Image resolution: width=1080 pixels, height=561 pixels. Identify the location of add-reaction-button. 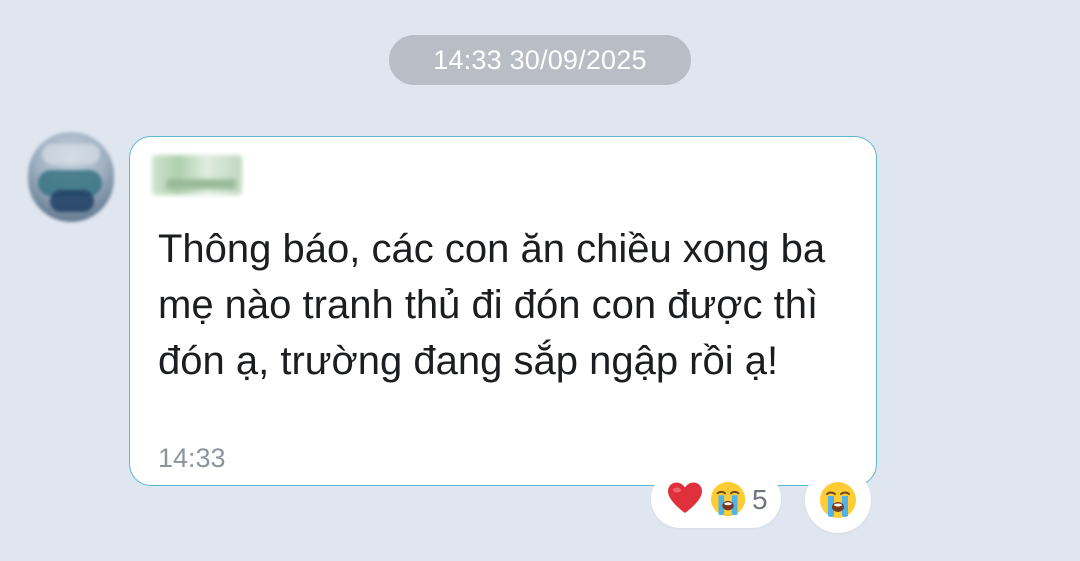
(838, 500).